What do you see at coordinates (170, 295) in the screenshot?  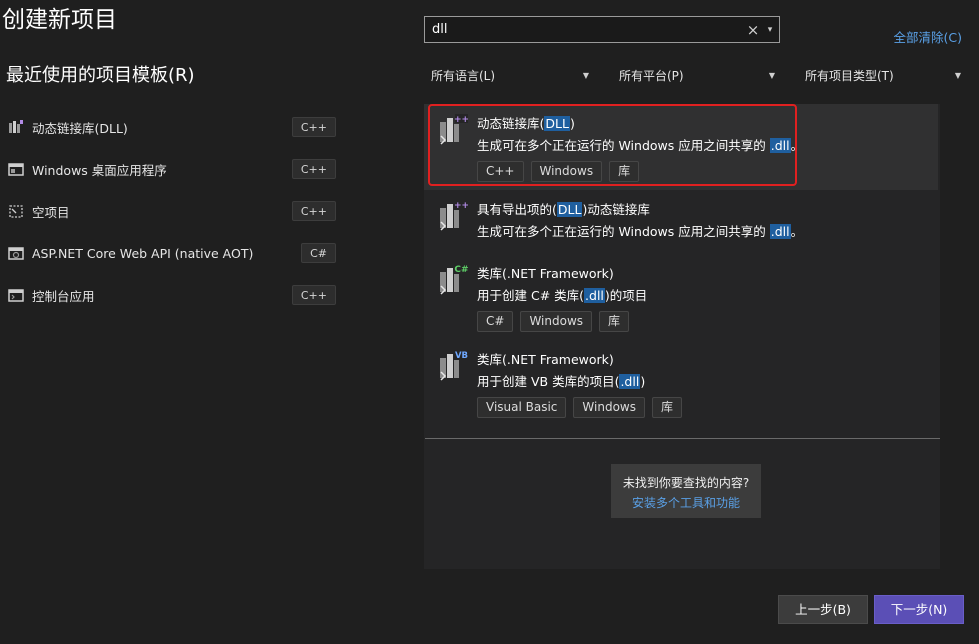 I see `recent-template-console-app: 控制台应用 C++` at bounding box center [170, 295].